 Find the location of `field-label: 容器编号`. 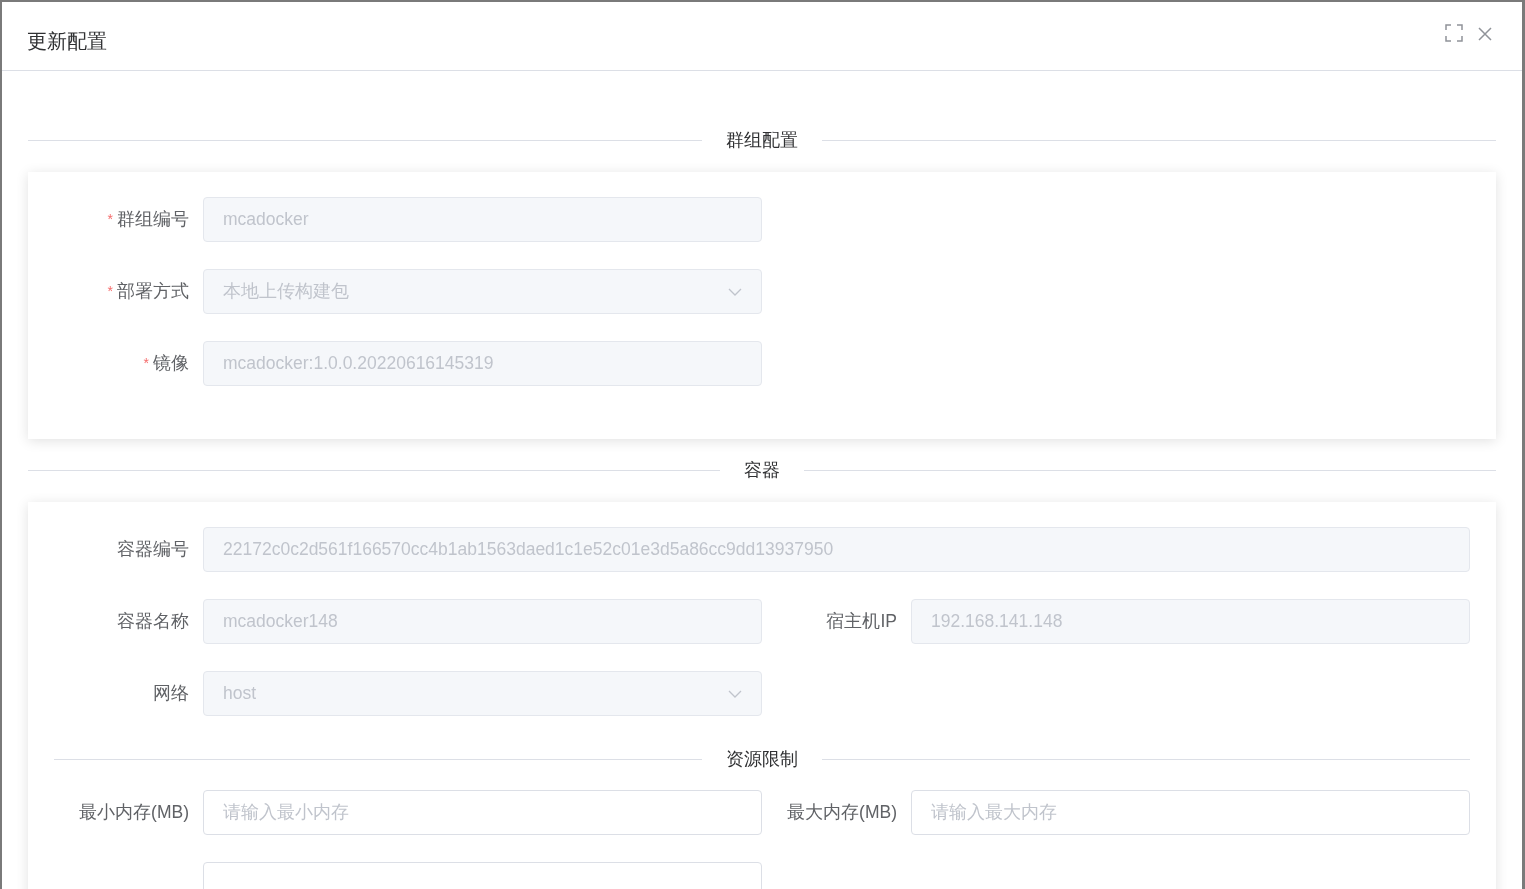

field-label: 容器编号 is located at coordinates (153, 550).